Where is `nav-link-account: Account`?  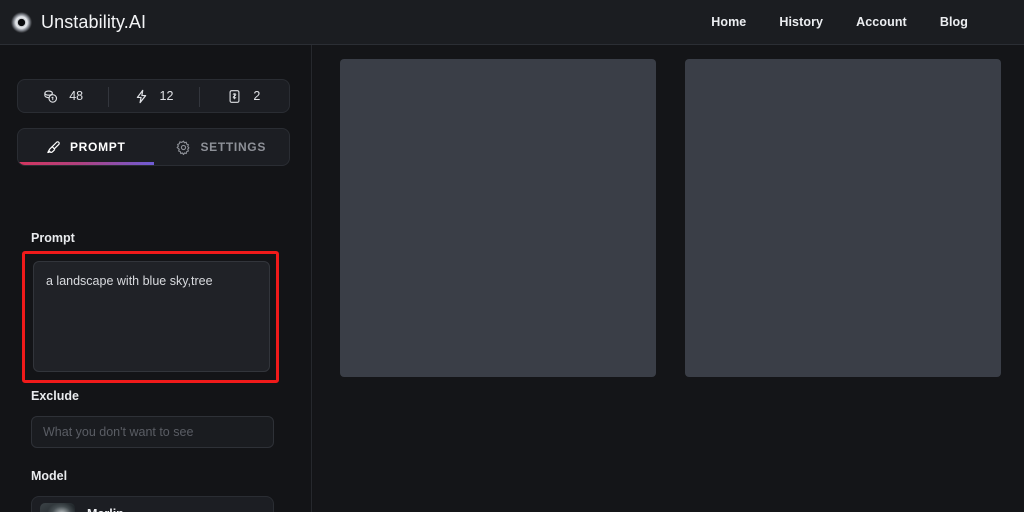
nav-link-account: Account is located at coordinates (881, 22).